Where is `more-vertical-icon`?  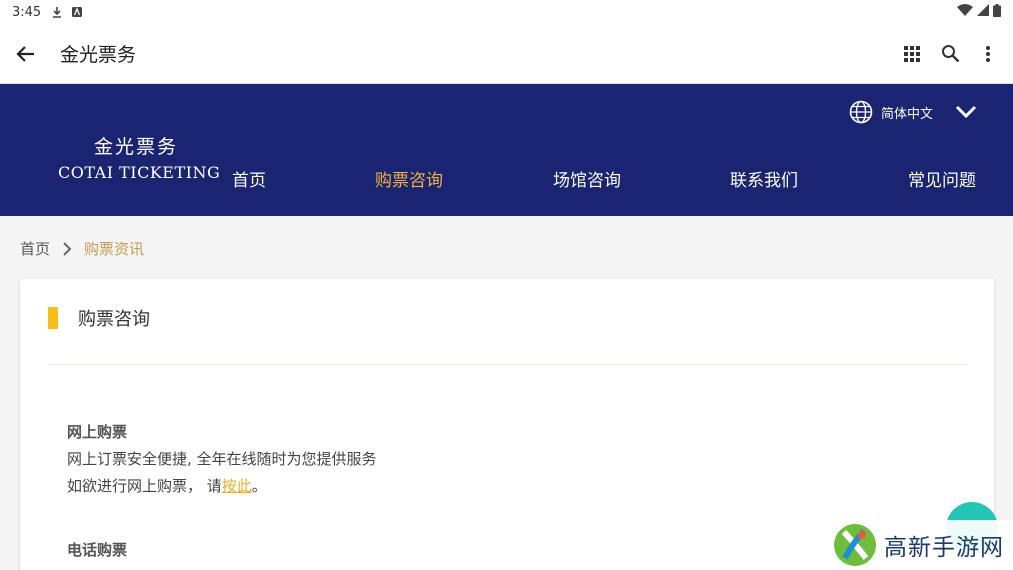 more-vertical-icon is located at coordinates (988, 53).